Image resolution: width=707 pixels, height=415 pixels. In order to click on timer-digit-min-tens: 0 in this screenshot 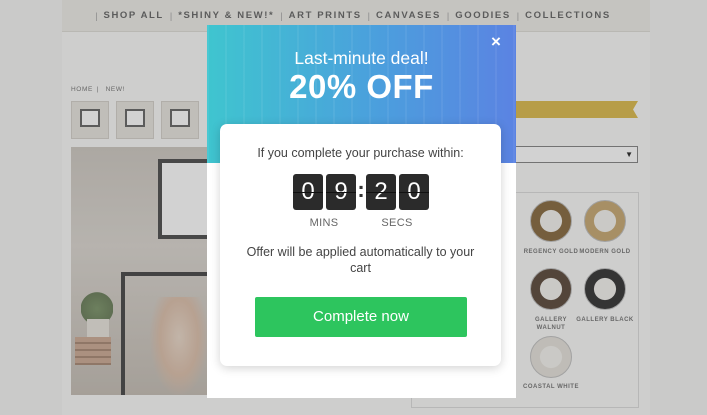, I will do `click(308, 192)`.